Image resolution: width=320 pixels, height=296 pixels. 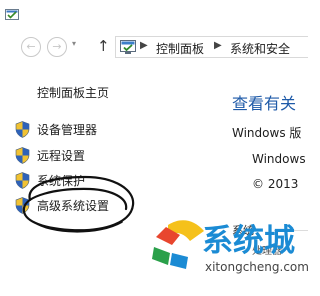 I want to click on task-label: 系统保护, so click(x=61, y=181).